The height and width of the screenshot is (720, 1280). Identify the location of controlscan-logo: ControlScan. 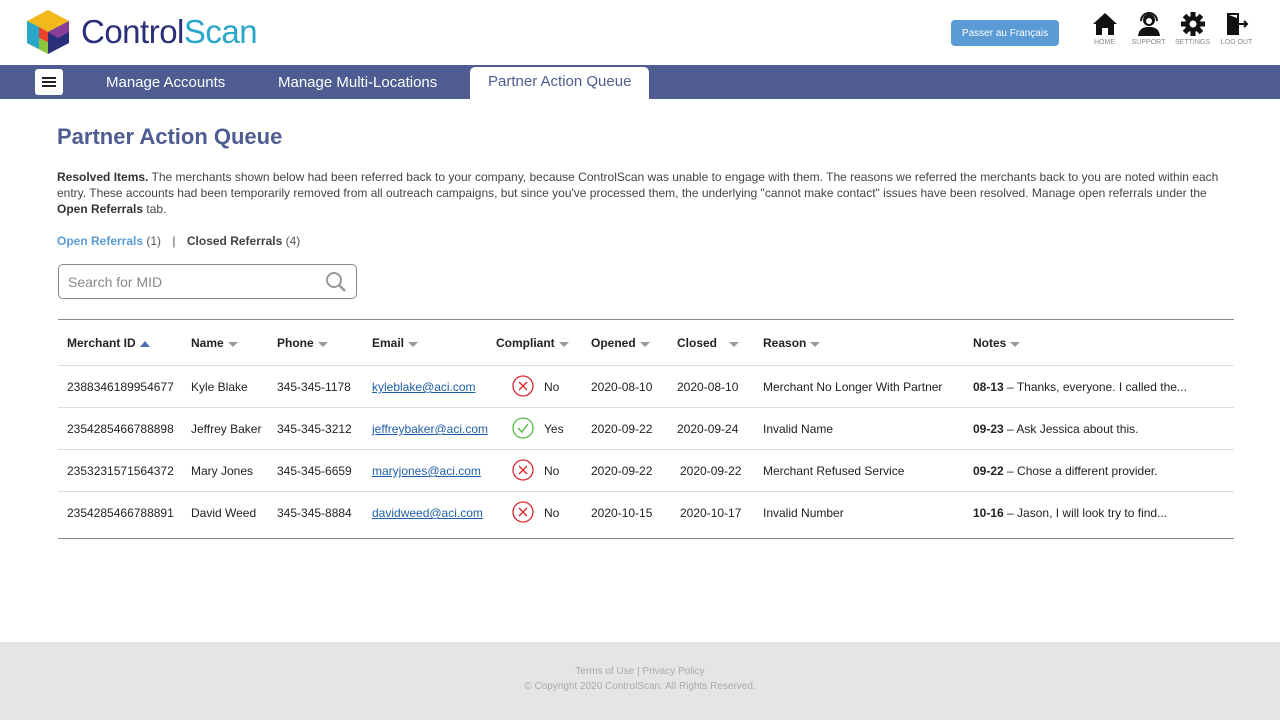
(142, 32).